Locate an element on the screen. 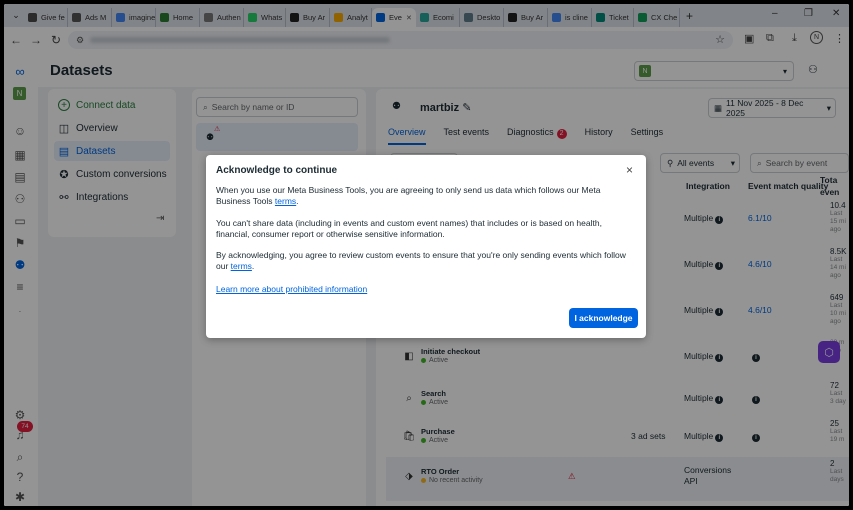 Image resolution: width=853 pixels, height=510 pixels. terms-link-1: terms is located at coordinates (285, 201).